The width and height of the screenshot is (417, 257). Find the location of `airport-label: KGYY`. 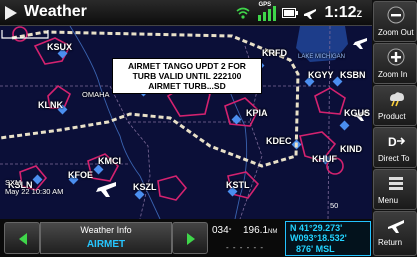

airport-label: KGYY is located at coordinates (321, 75).